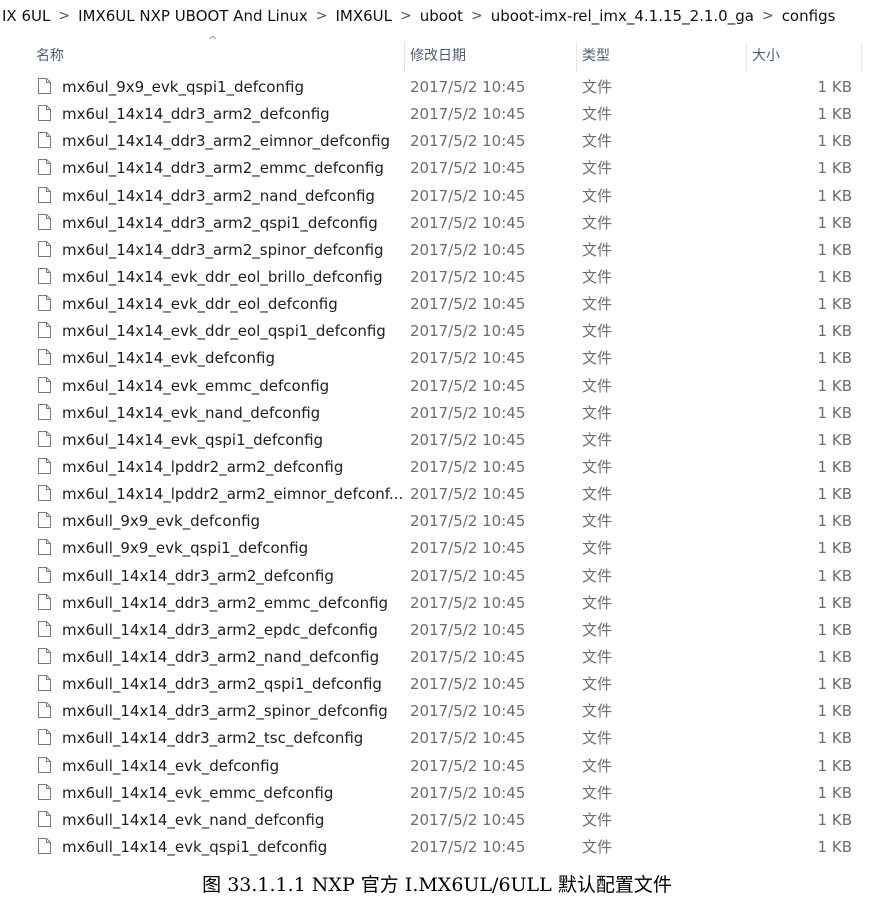 This screenshot has height=905, width=874. What do you see at coordinates (195, 846) in the screenshot?
I see `file-name: mx6ull_14x14_evk_qspi1_defconfig` at bounding box center [195, 846].